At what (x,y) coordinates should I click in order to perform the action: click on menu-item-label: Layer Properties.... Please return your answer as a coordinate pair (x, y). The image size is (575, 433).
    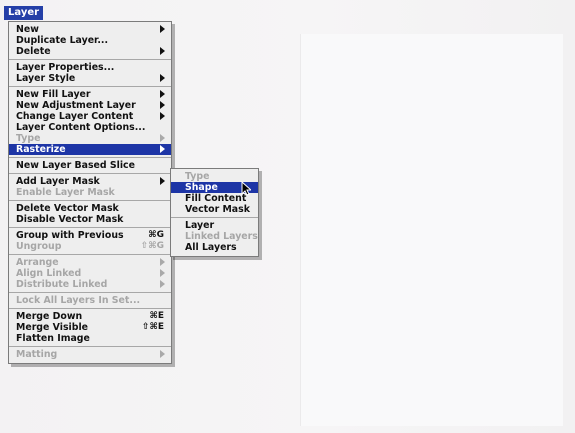
    Looking at the image, I should click on (65, 67).